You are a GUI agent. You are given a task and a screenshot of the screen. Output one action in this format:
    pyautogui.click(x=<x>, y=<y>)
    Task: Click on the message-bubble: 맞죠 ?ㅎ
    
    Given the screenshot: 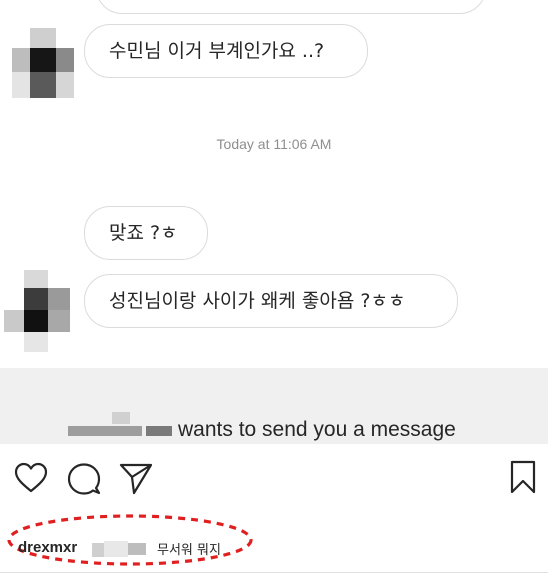 What is the action you would take?
    pyautogui.click(x=146, y=233)
    